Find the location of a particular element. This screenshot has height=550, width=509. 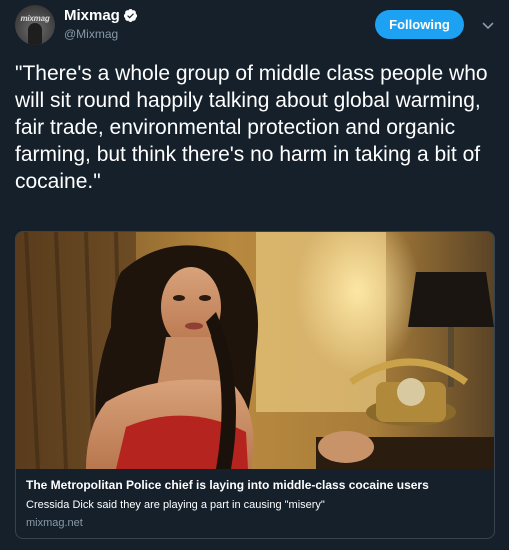

chevron-down-icon is located at coordinates (488, 25).